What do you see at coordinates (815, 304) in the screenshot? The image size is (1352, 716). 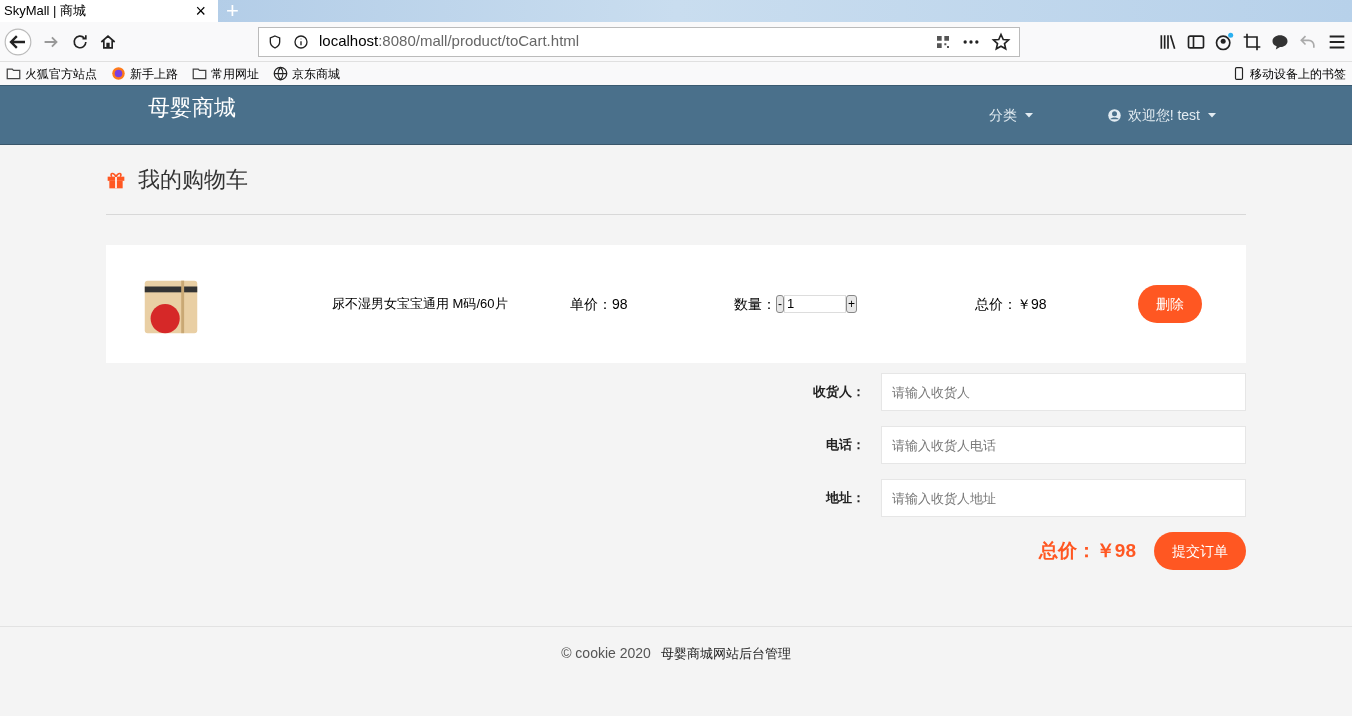 I see `quantity-field: 1` at bounding box center [815, 304].